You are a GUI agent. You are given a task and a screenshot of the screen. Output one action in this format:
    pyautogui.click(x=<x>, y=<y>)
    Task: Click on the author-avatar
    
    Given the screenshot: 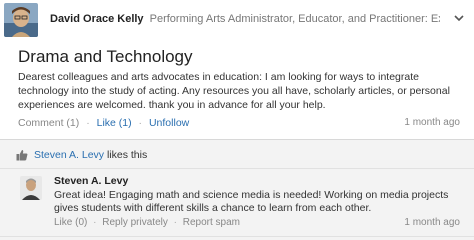 What is the action you would take?
    pyautogui.click(x=21, y=20)
    